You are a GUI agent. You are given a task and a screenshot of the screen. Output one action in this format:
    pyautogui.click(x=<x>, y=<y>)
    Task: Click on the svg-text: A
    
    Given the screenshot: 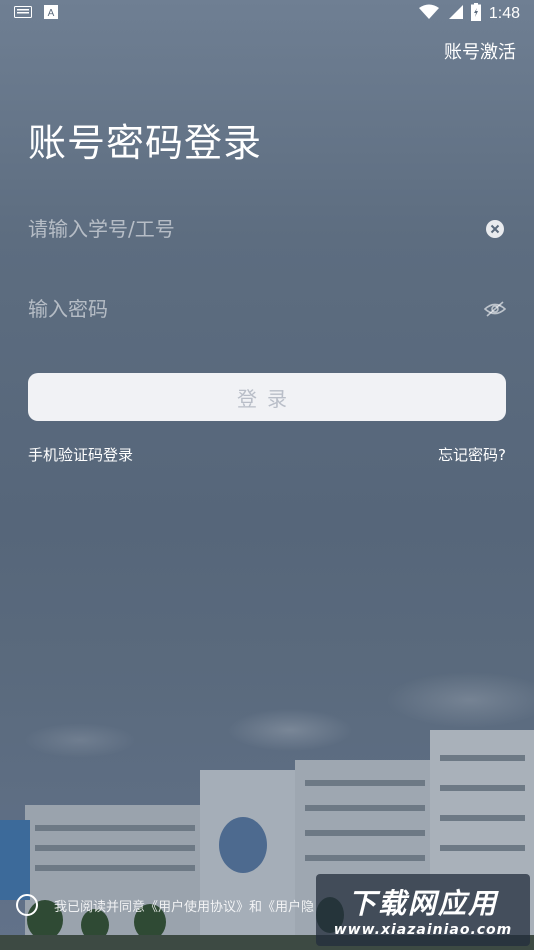 What is the action you would take?
    pyautogui.click(x=51, y=13)
    